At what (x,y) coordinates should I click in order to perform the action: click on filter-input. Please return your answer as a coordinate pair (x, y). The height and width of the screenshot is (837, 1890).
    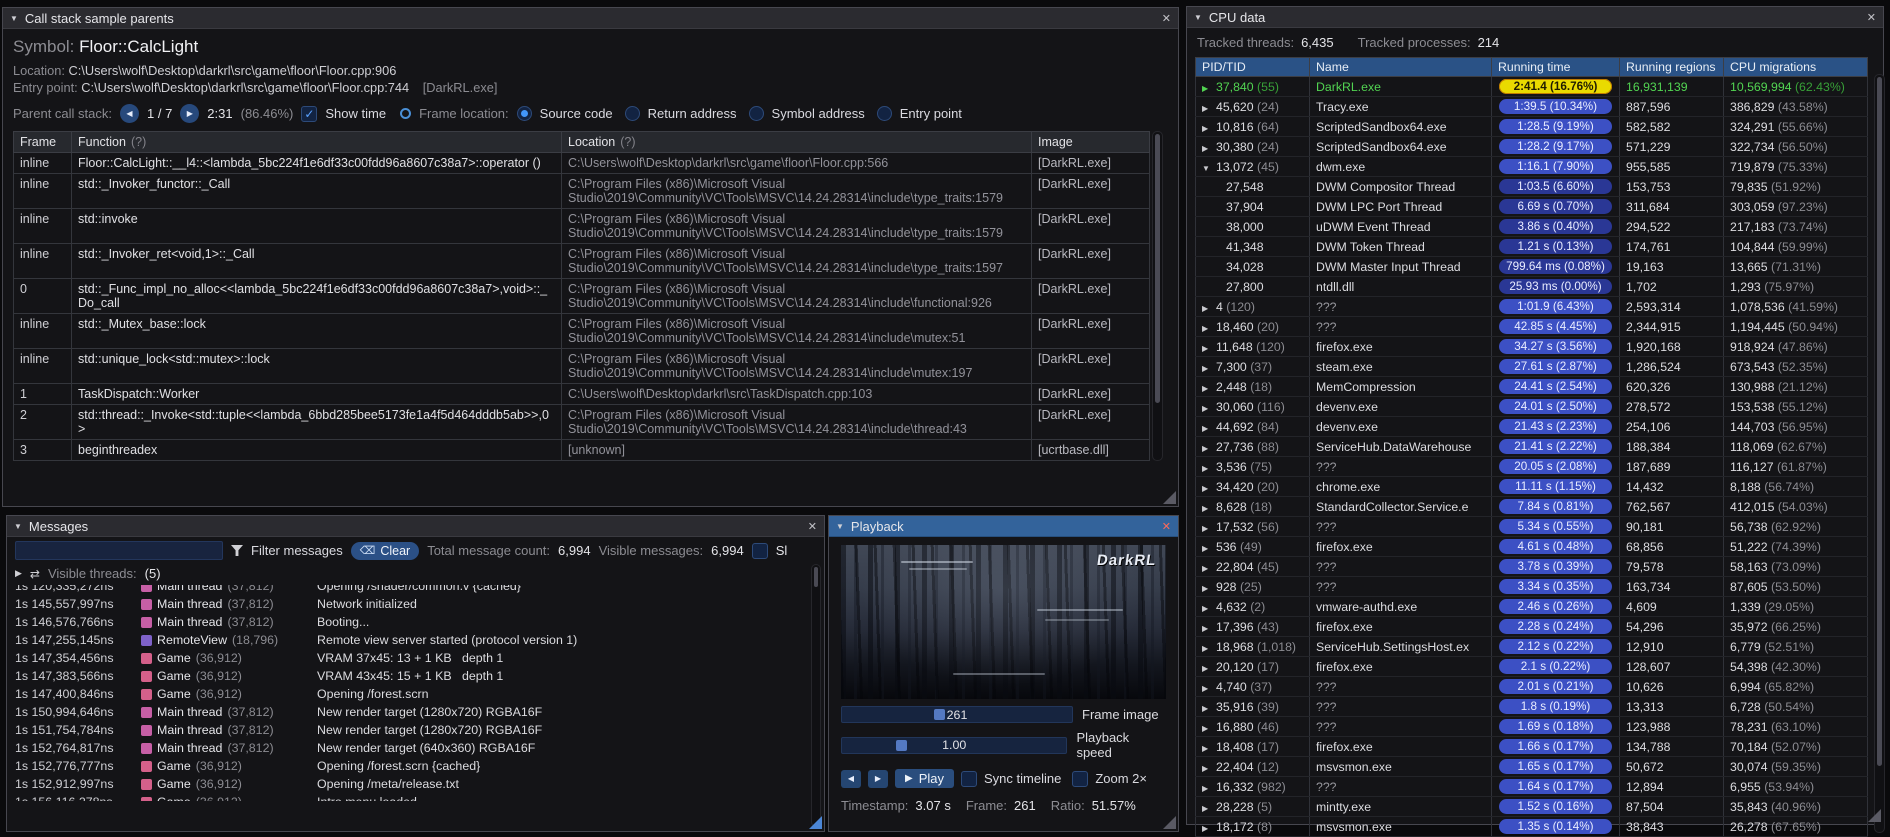
    Looking at the image, I should click on (119, 550).